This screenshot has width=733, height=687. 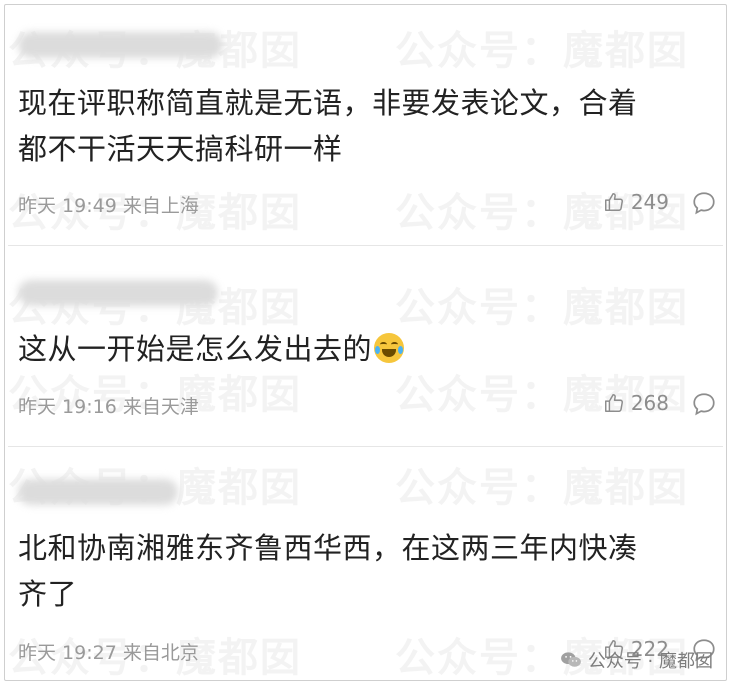 I want to click on comment-time: 昨天 19:16, so click(x=67, y=407).